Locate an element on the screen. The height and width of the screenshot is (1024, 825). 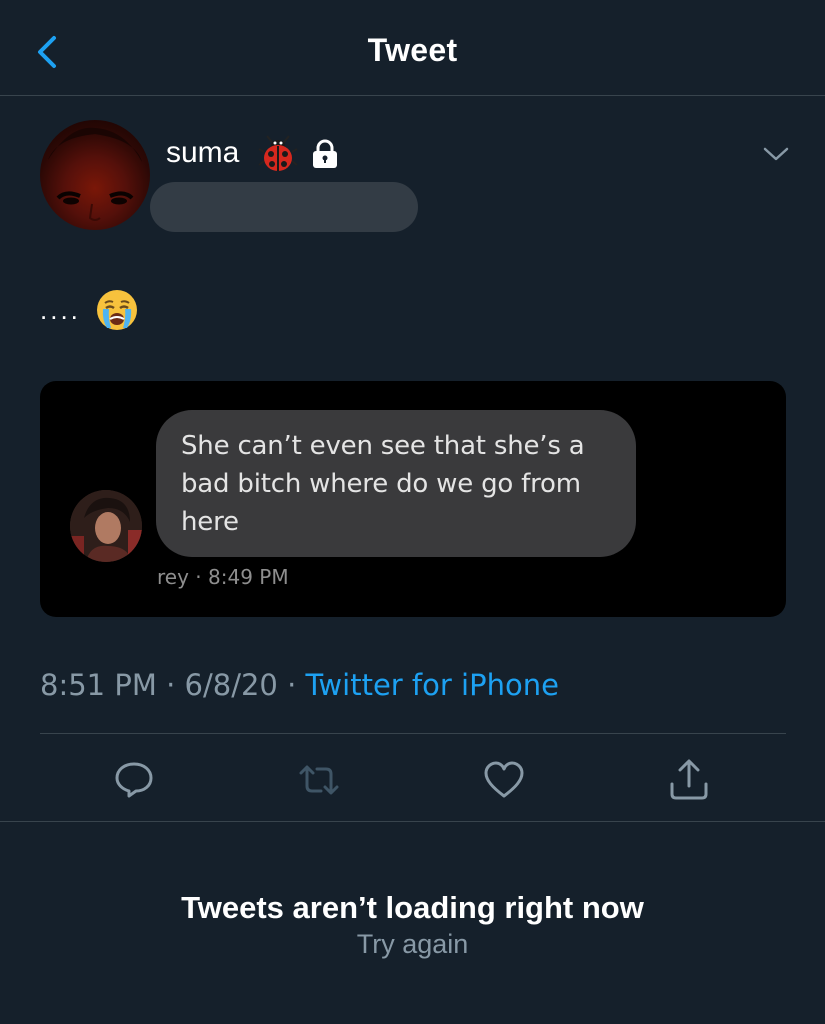
avatar-image is located at coordinates (95, 174).